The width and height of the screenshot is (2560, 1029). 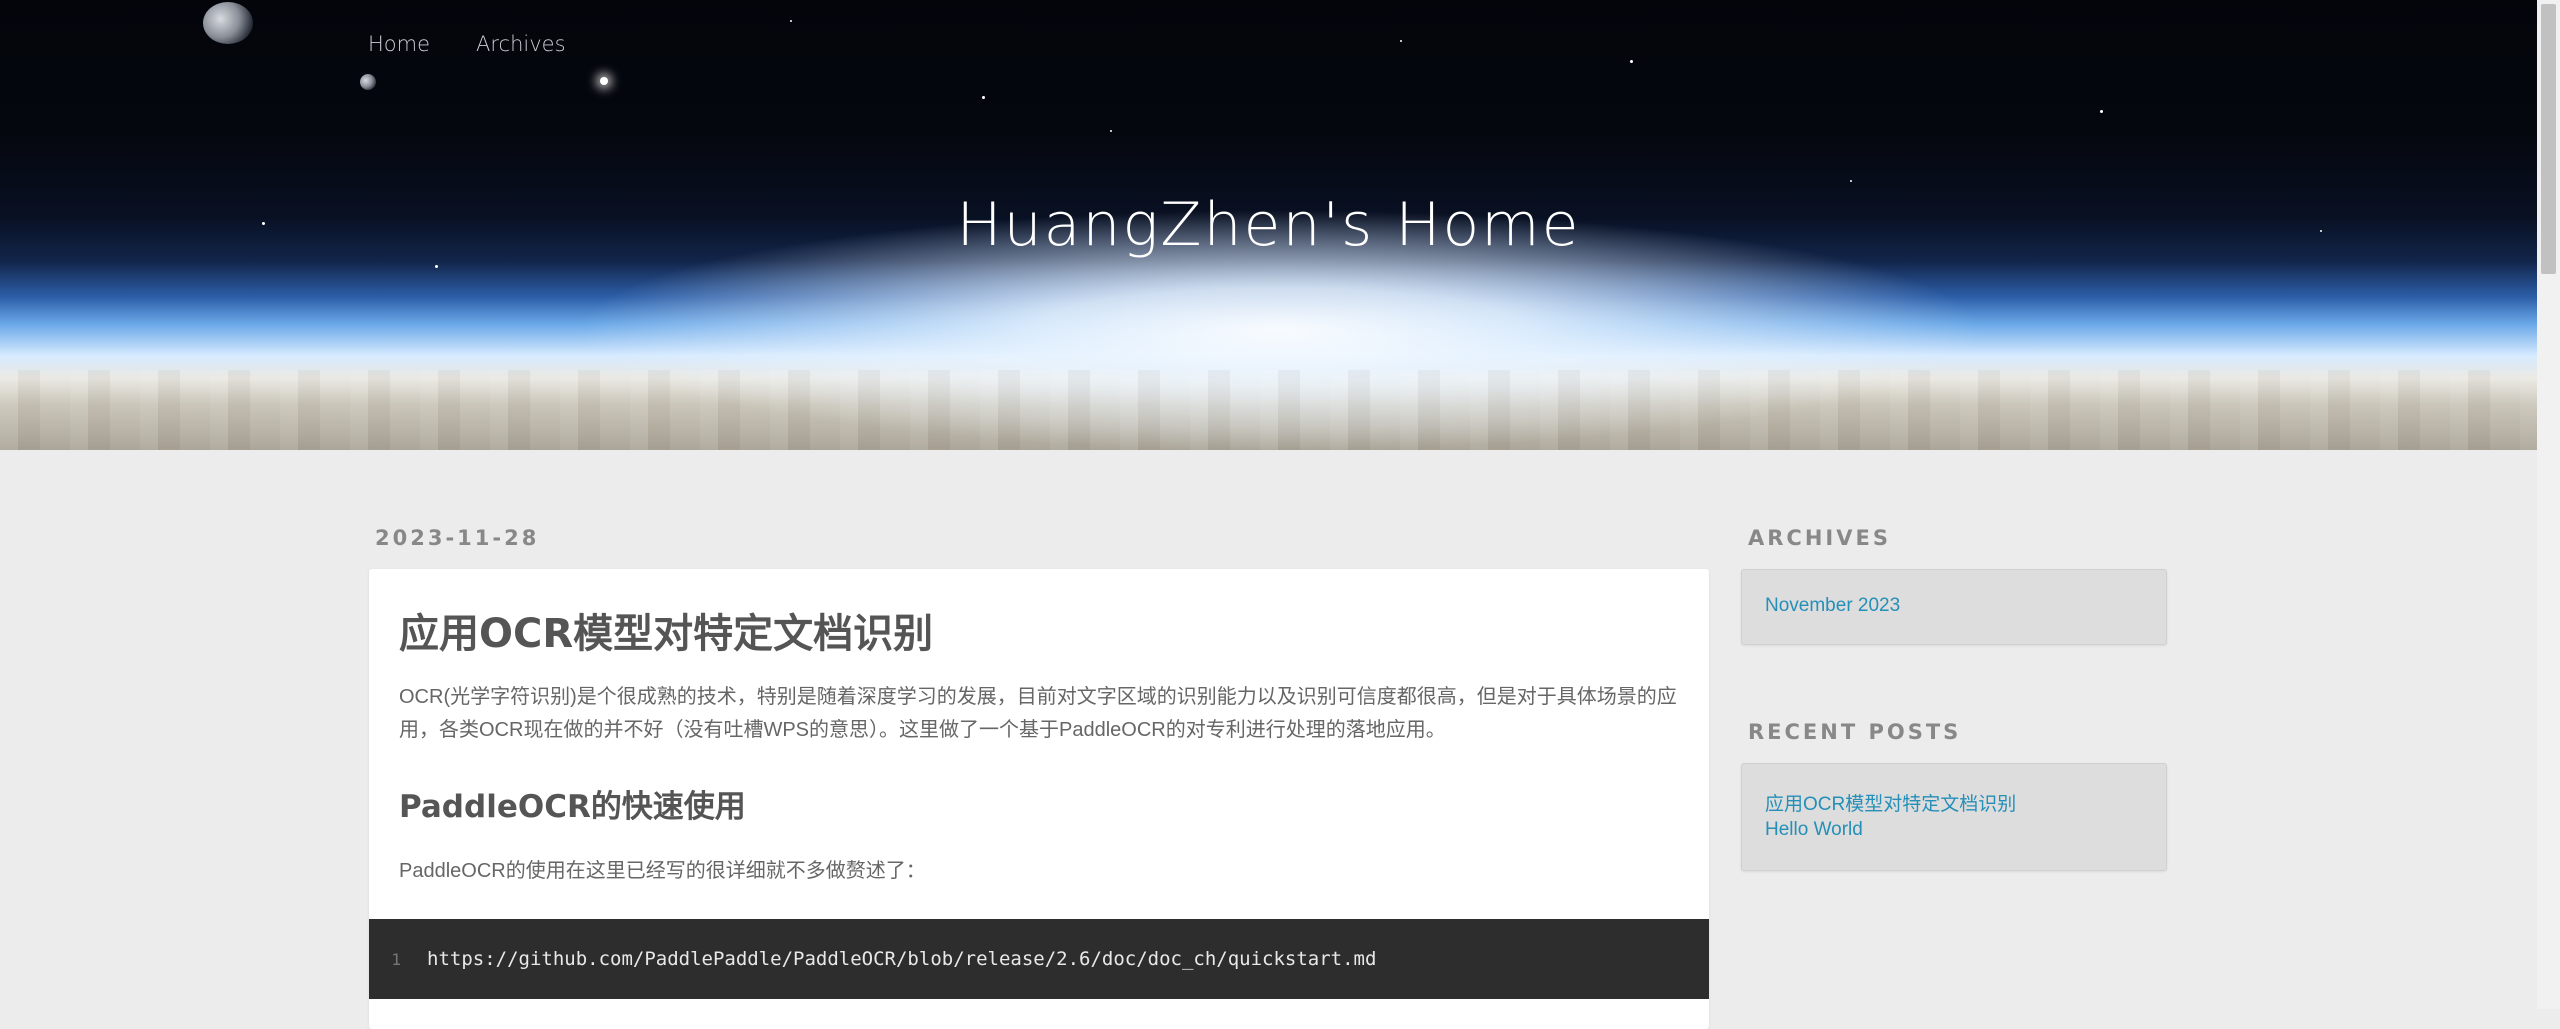 I want to click on scrollbar-thumb, so click(x=2548, y=139).